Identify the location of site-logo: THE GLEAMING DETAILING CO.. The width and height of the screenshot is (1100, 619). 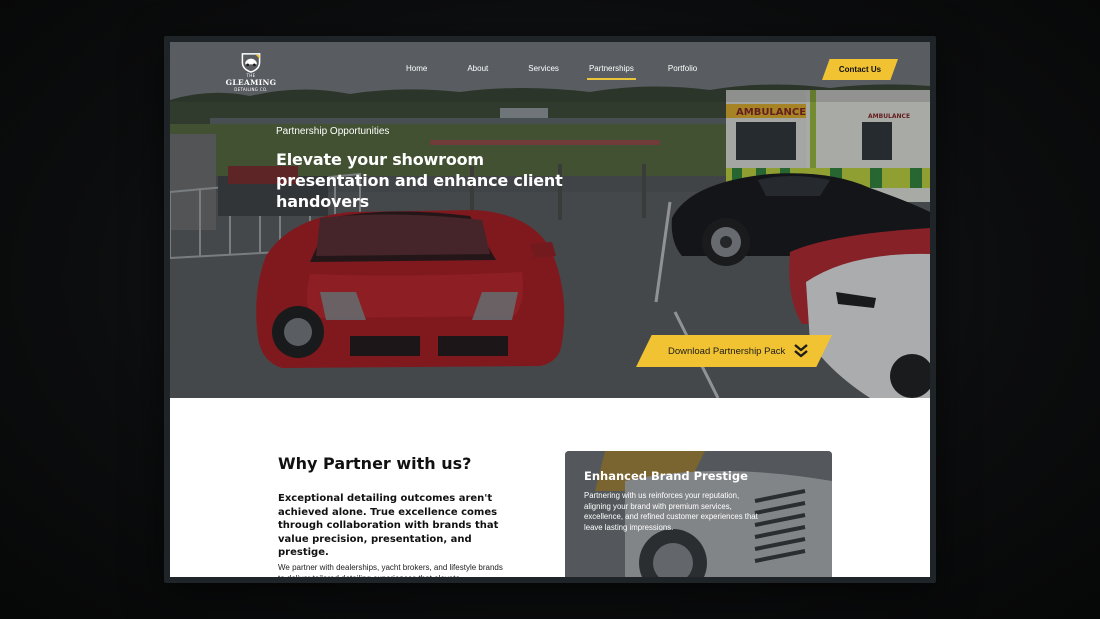
(251, 72).